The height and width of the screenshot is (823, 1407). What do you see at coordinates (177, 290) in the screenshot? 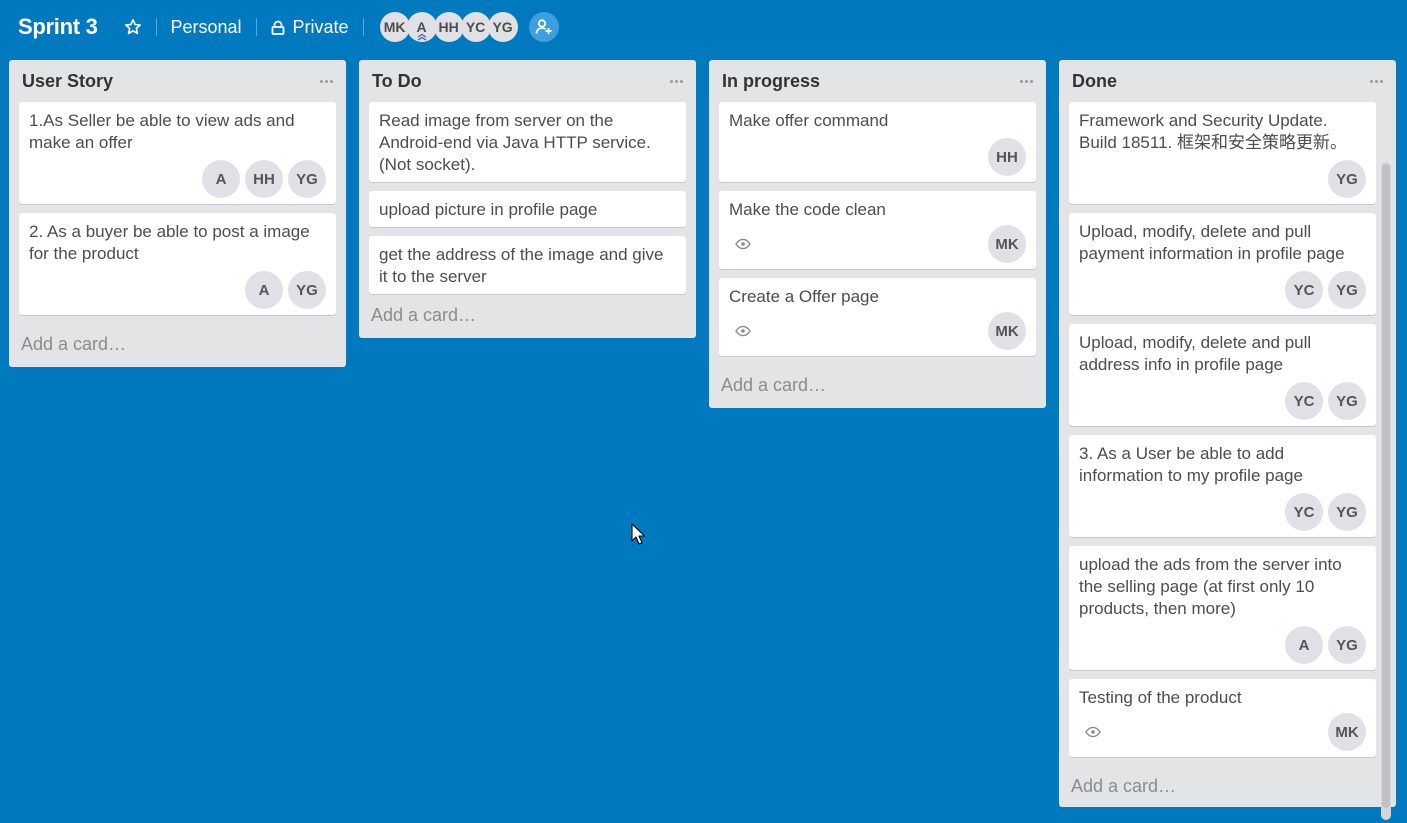
I see `card-footer: A YG` at bounding box center [177, 290].